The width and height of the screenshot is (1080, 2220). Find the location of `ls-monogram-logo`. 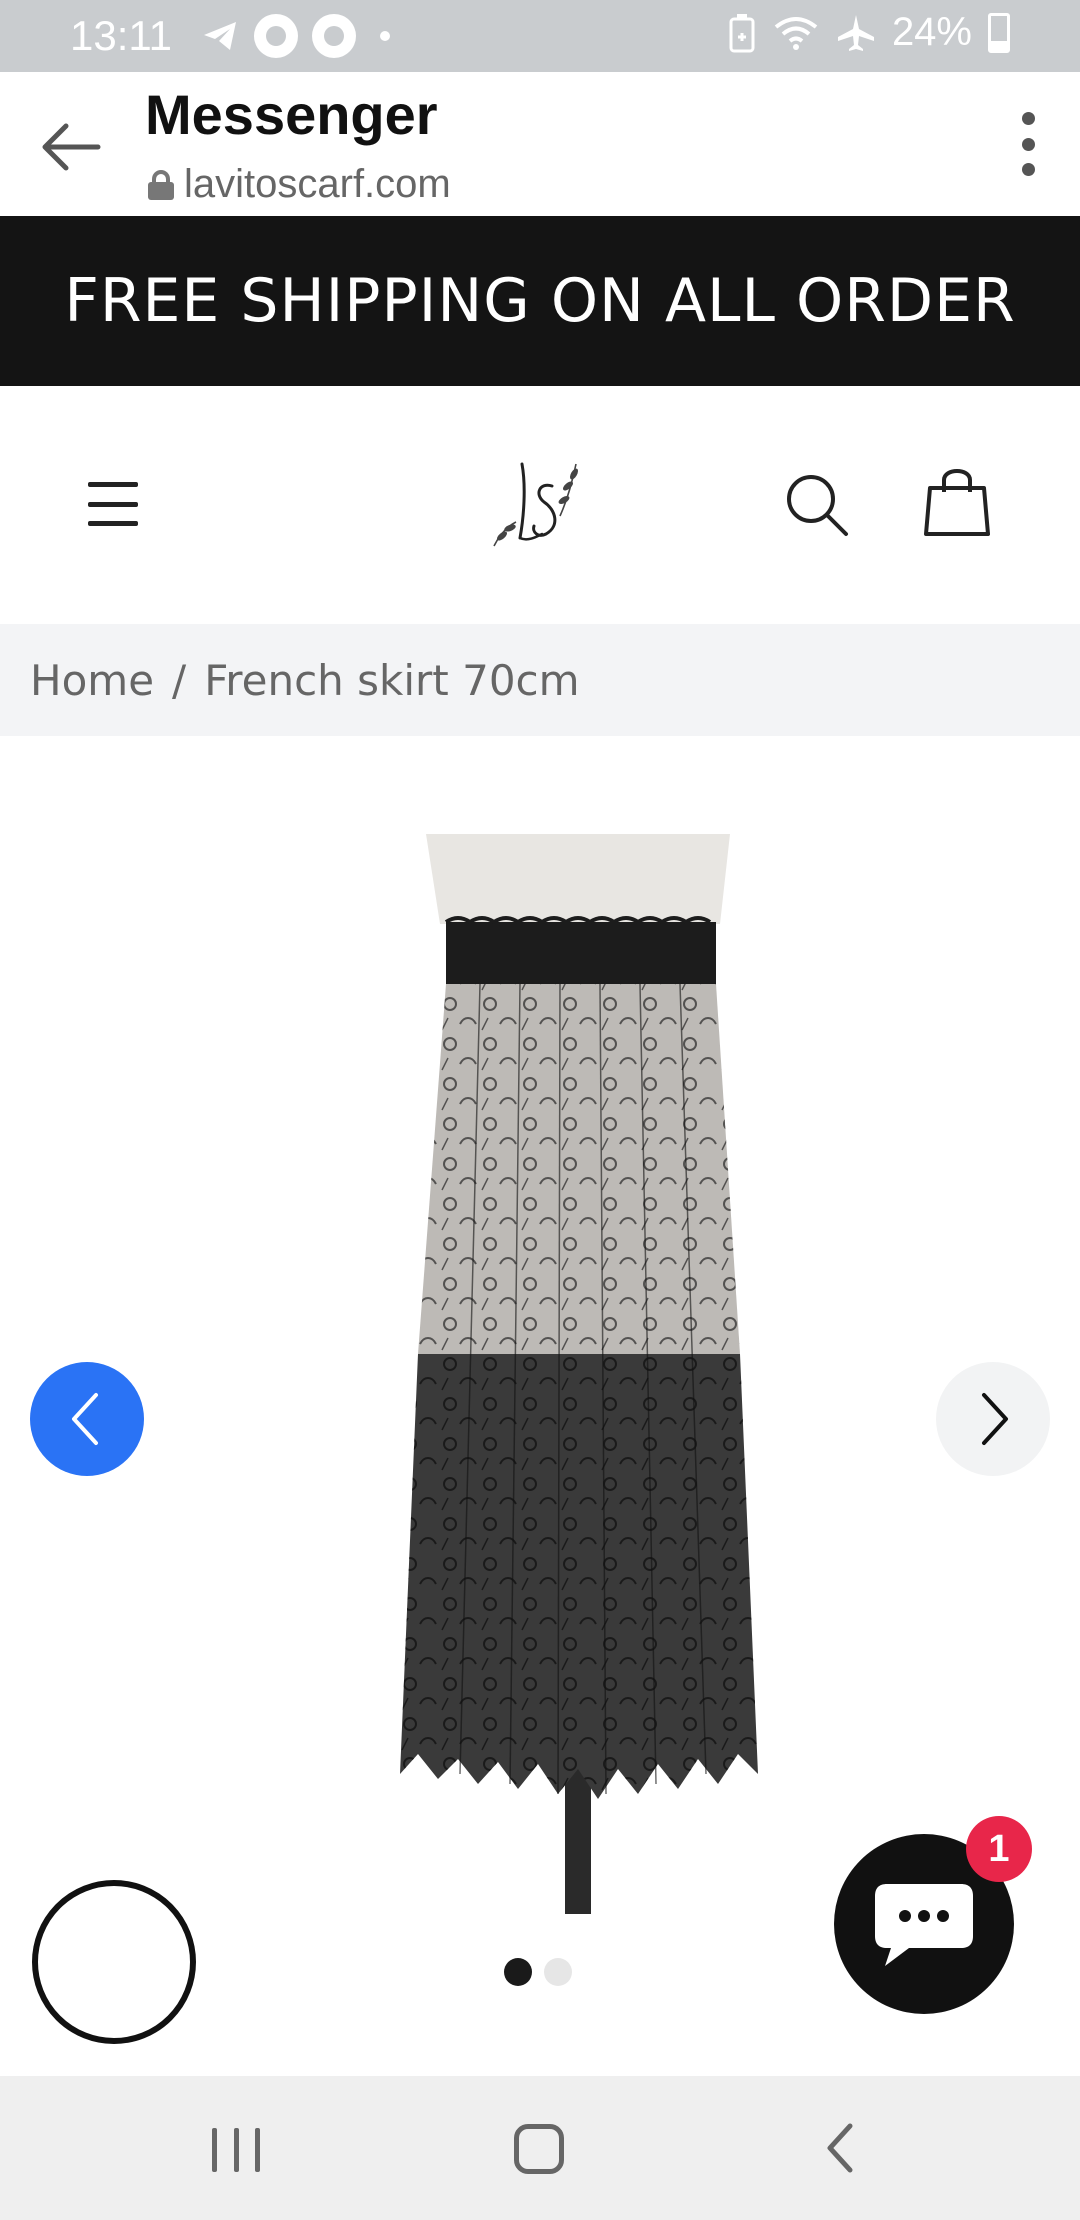

ls-monogram-logo is located at coordinates (540, 506).